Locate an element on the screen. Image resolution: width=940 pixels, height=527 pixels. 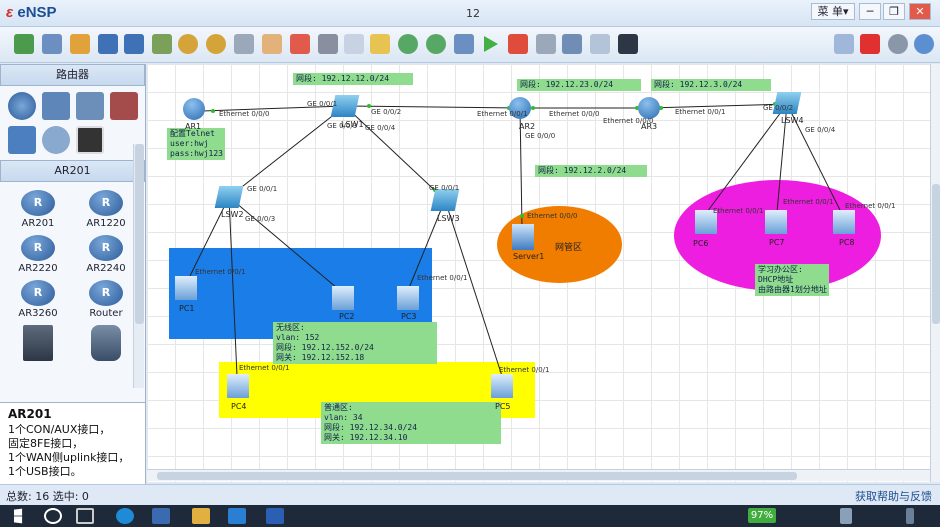
undo-icon is located at coordinates (188, 44).